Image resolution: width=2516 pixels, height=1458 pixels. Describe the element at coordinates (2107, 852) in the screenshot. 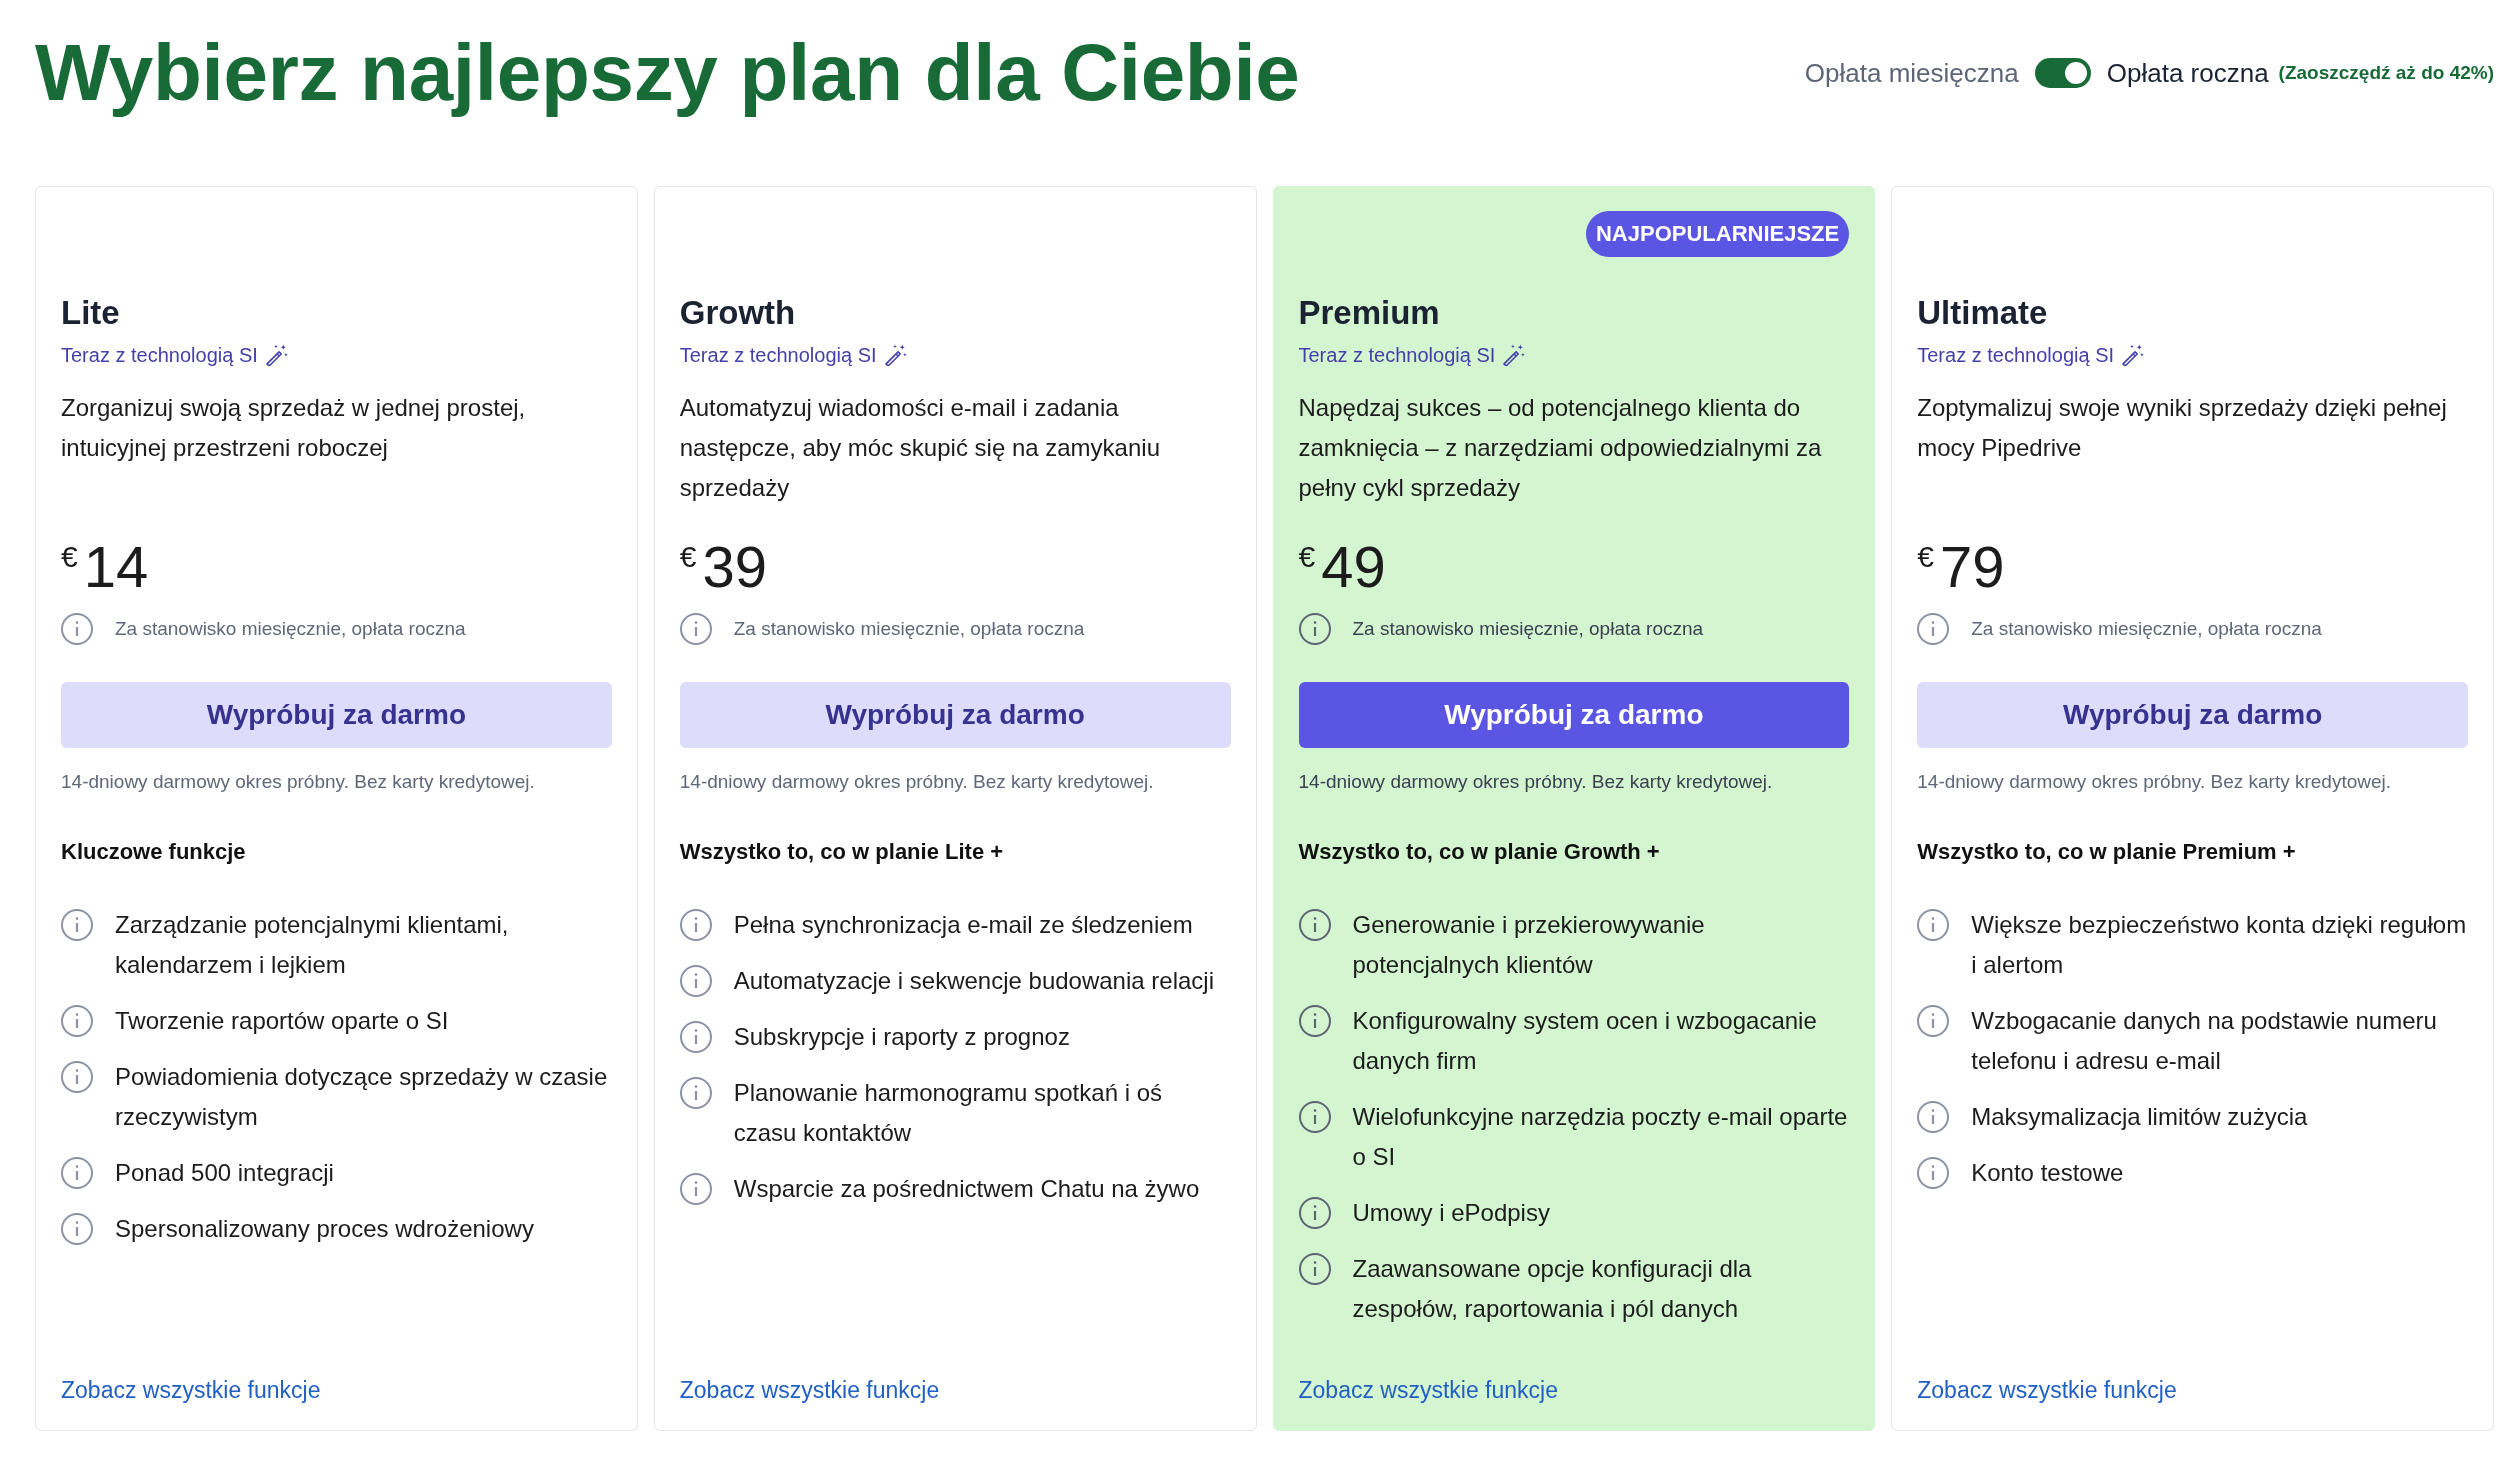

I see `features-heading: Wszystko to, co w planie Premium +` at that location.